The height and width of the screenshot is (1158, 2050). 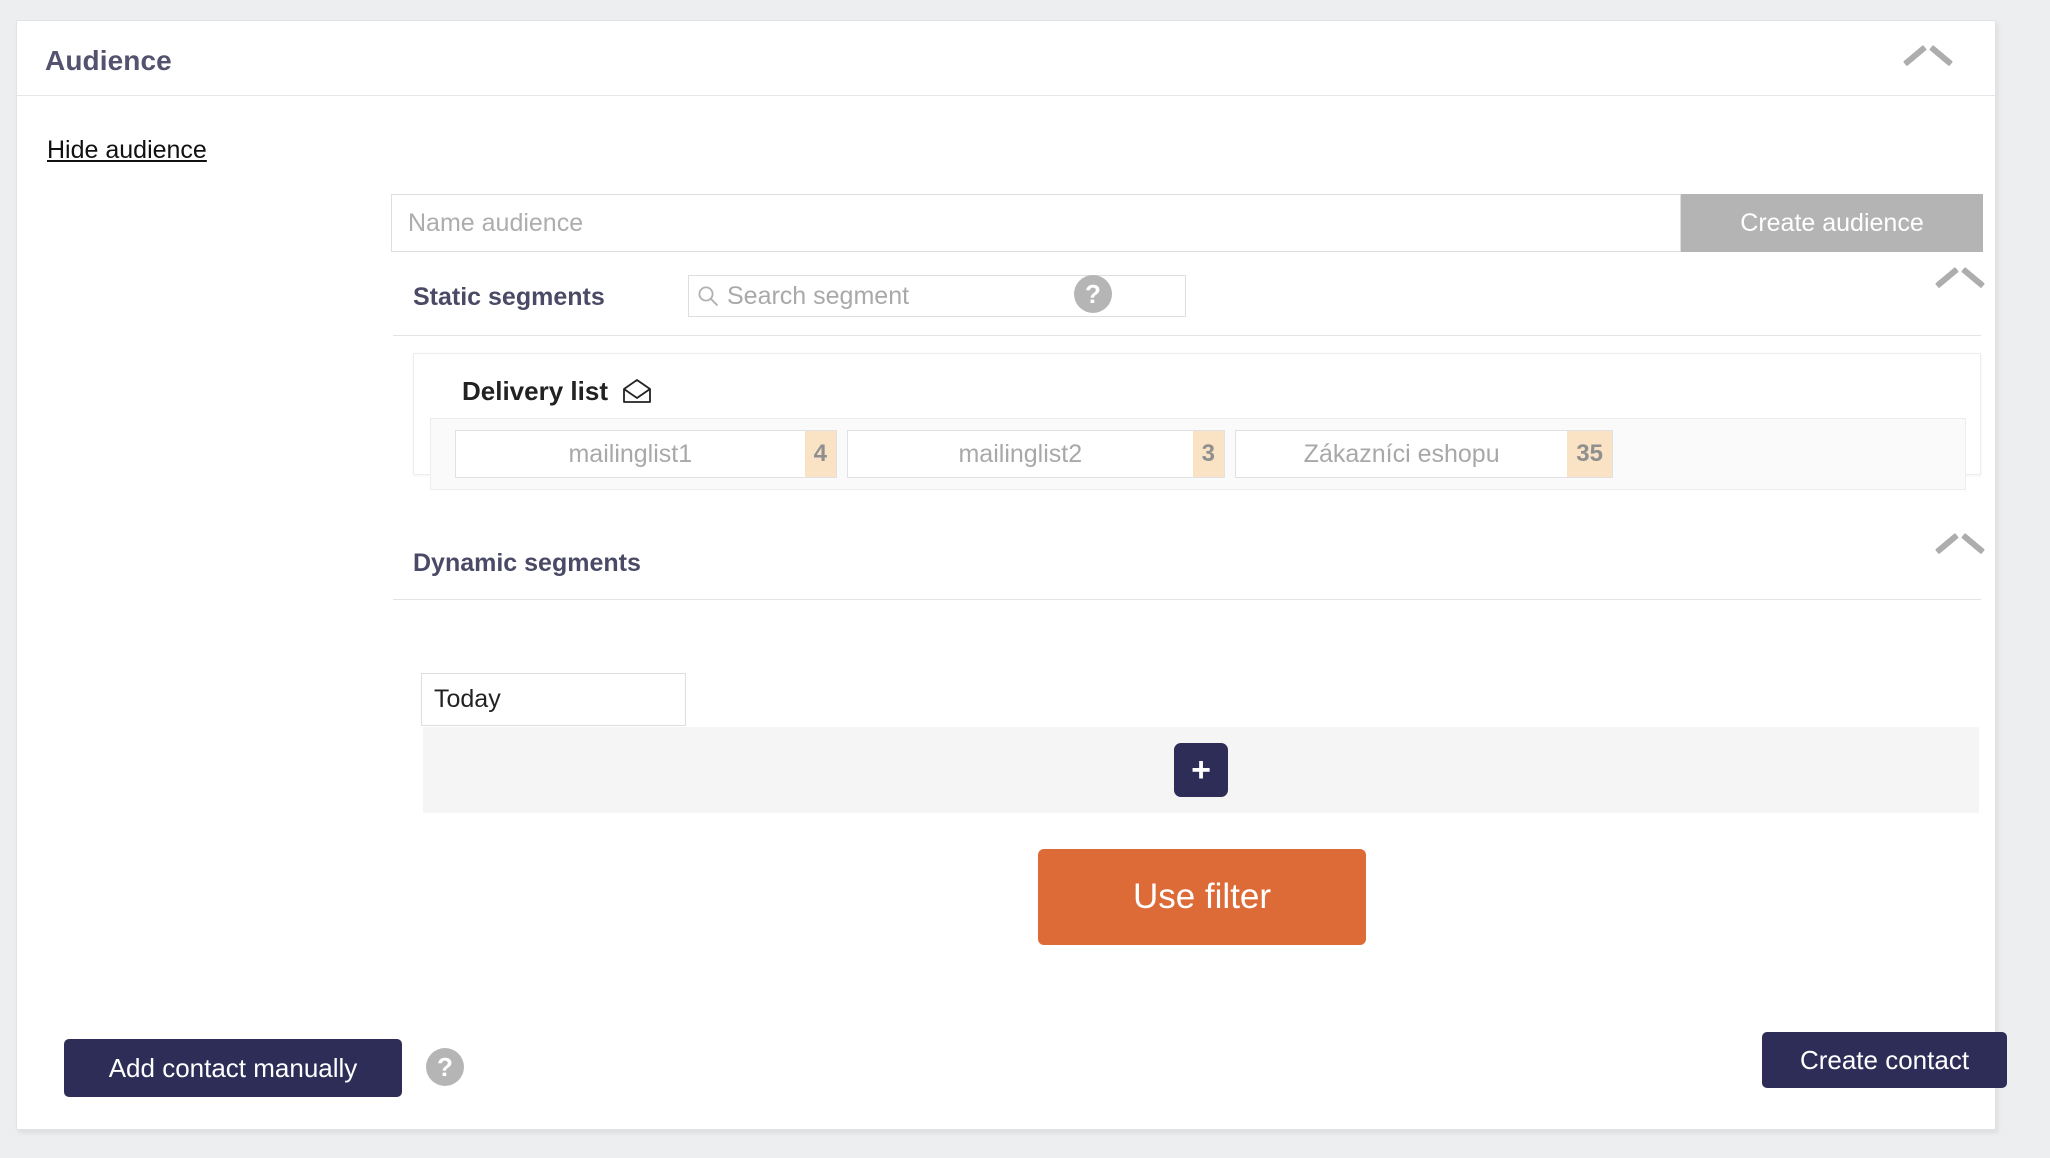 I want to click on hide-audience-link: Hide audience, so click(x=127, y=150).